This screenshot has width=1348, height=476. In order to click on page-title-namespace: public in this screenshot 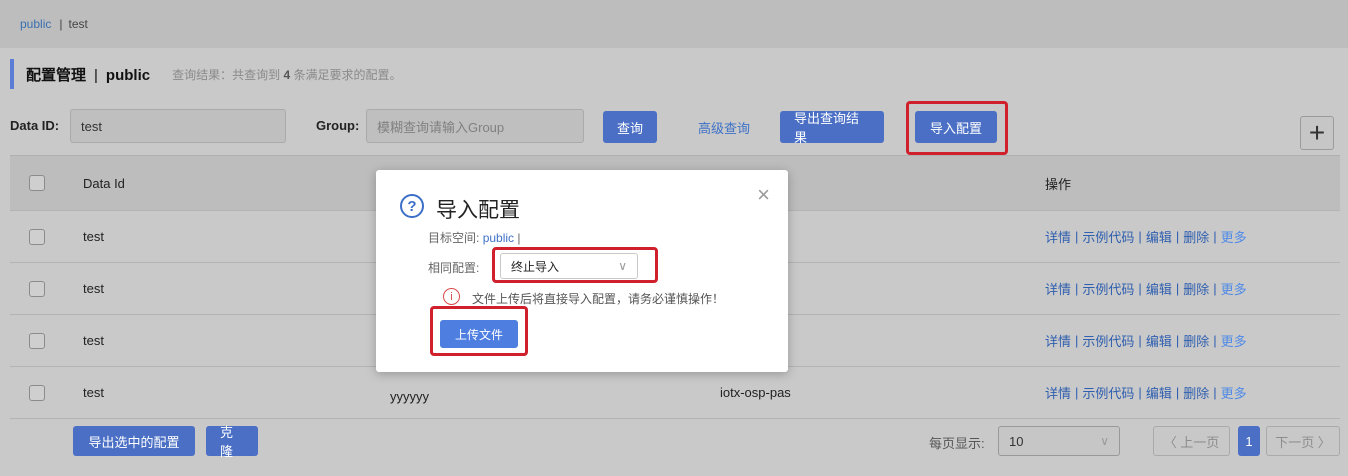, I will do `click(128, 75)`.